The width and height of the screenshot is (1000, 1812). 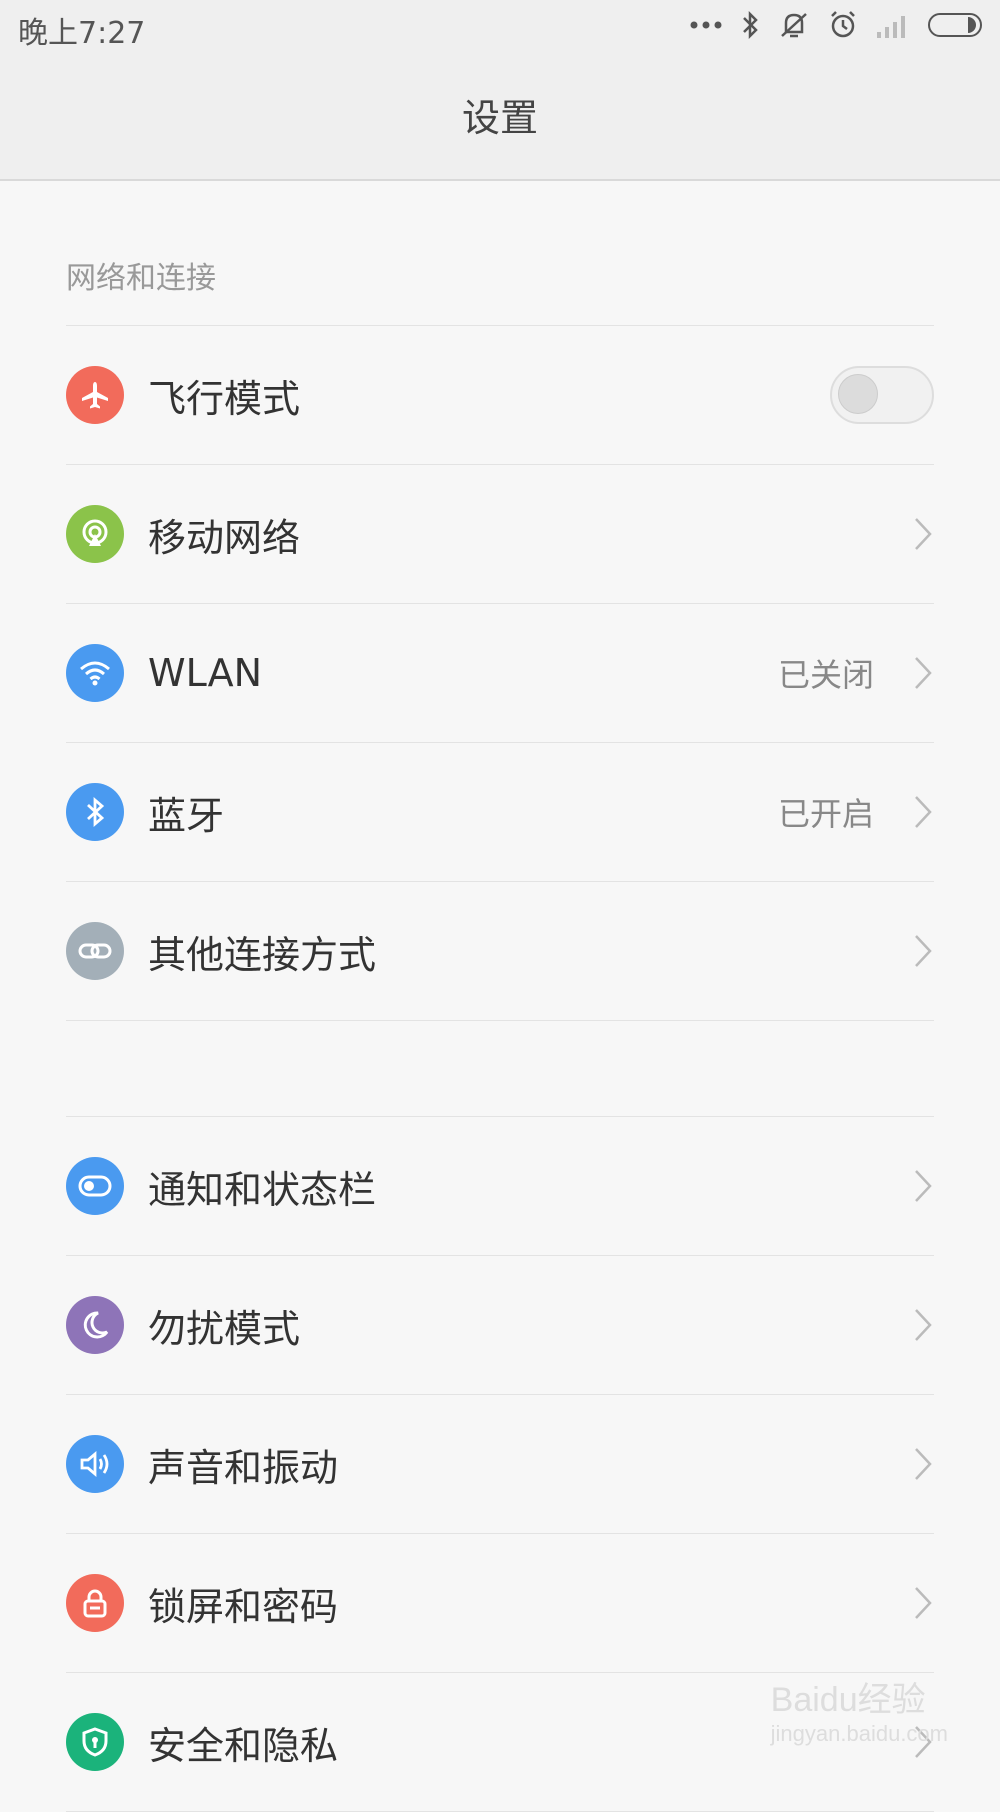 What do you see at coordinates (500, 951) in the screenshot?
I see `row-other-connections: 其他连接方式` at bounding box center [500, 951].